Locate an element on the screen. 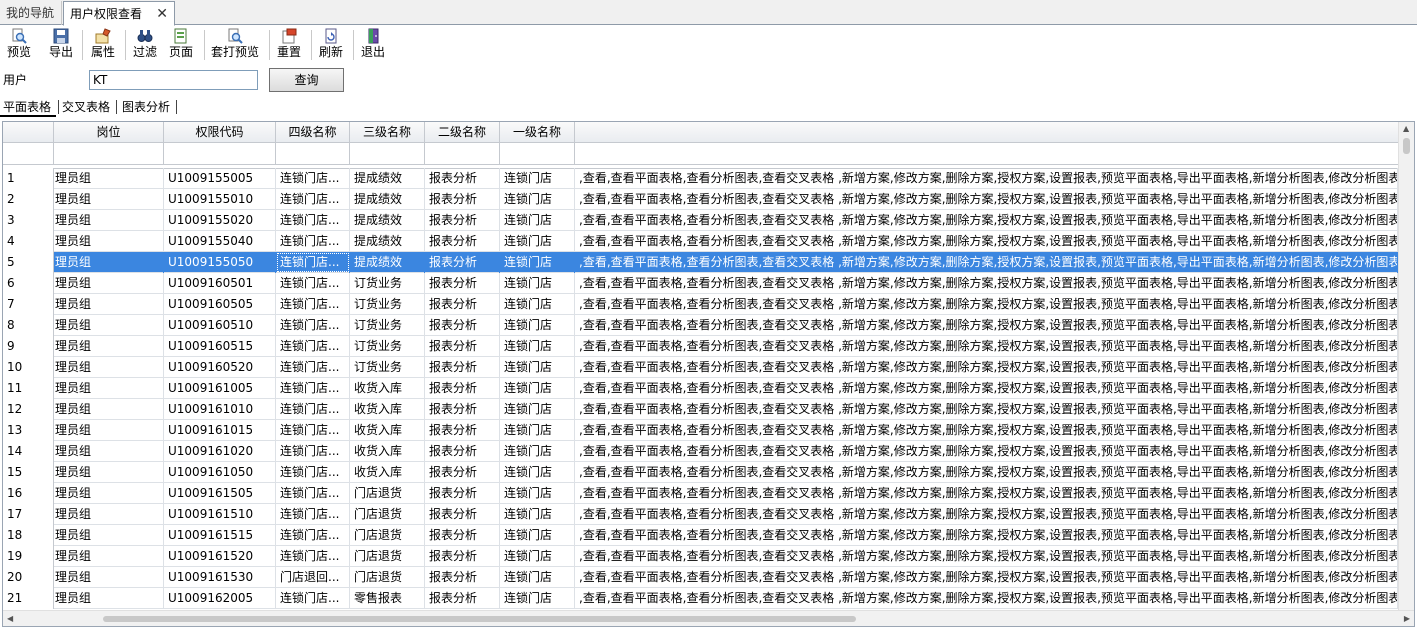 This screenshot has width=1417, height=627. export-button: 导出 is located at coordinates (61, 45).